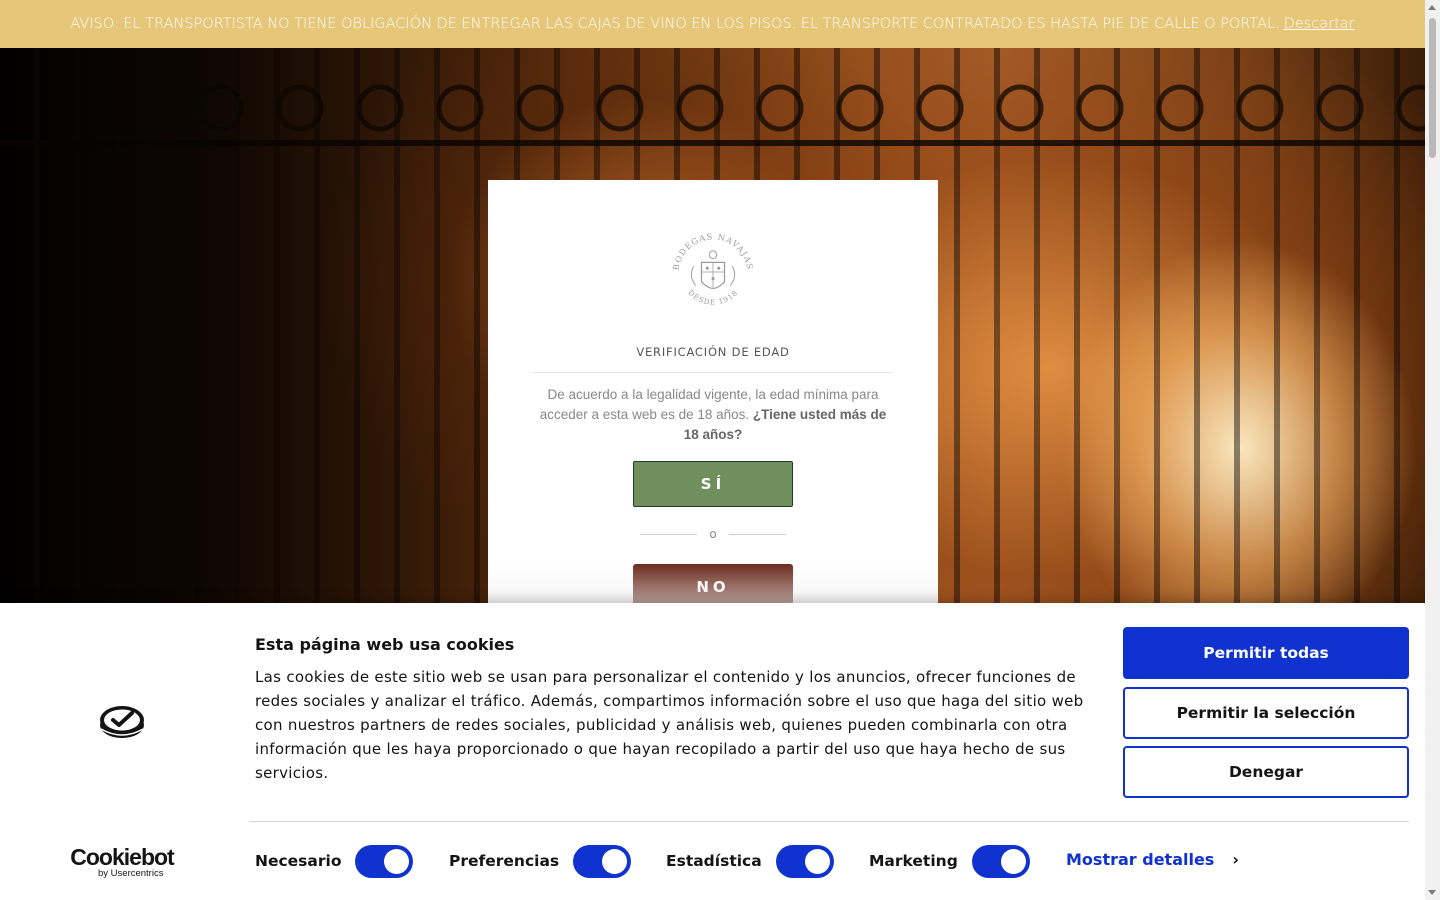 This screenshot has width=1440, height=900. What do you see at coordinates (913, 861) in the screenshot?
I see `toggle-label-marketing: Marketing` at bounding box center [913, 861].